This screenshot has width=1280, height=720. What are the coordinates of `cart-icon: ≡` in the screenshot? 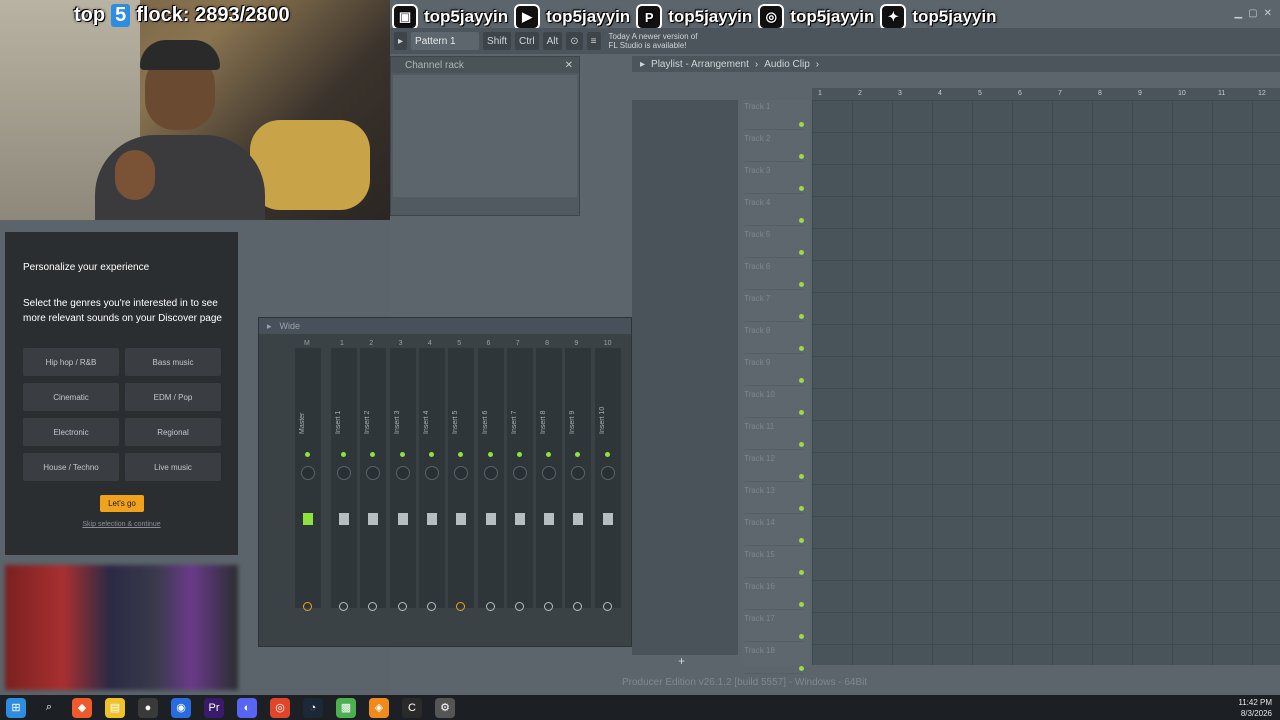 It's located at (593, 41).